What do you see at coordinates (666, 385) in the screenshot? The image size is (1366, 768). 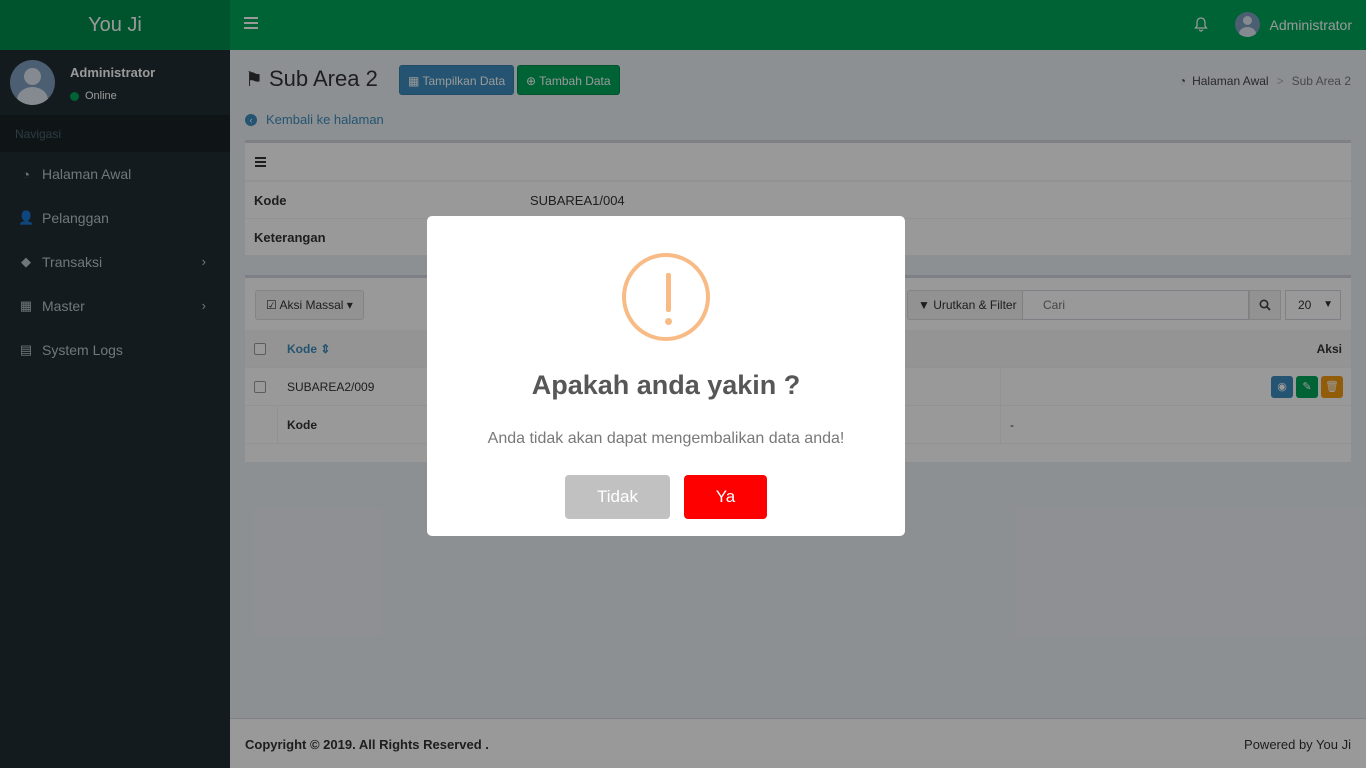 I see `dialog-title: Apakah anda yakin ?` at bounding box center [666, 385].